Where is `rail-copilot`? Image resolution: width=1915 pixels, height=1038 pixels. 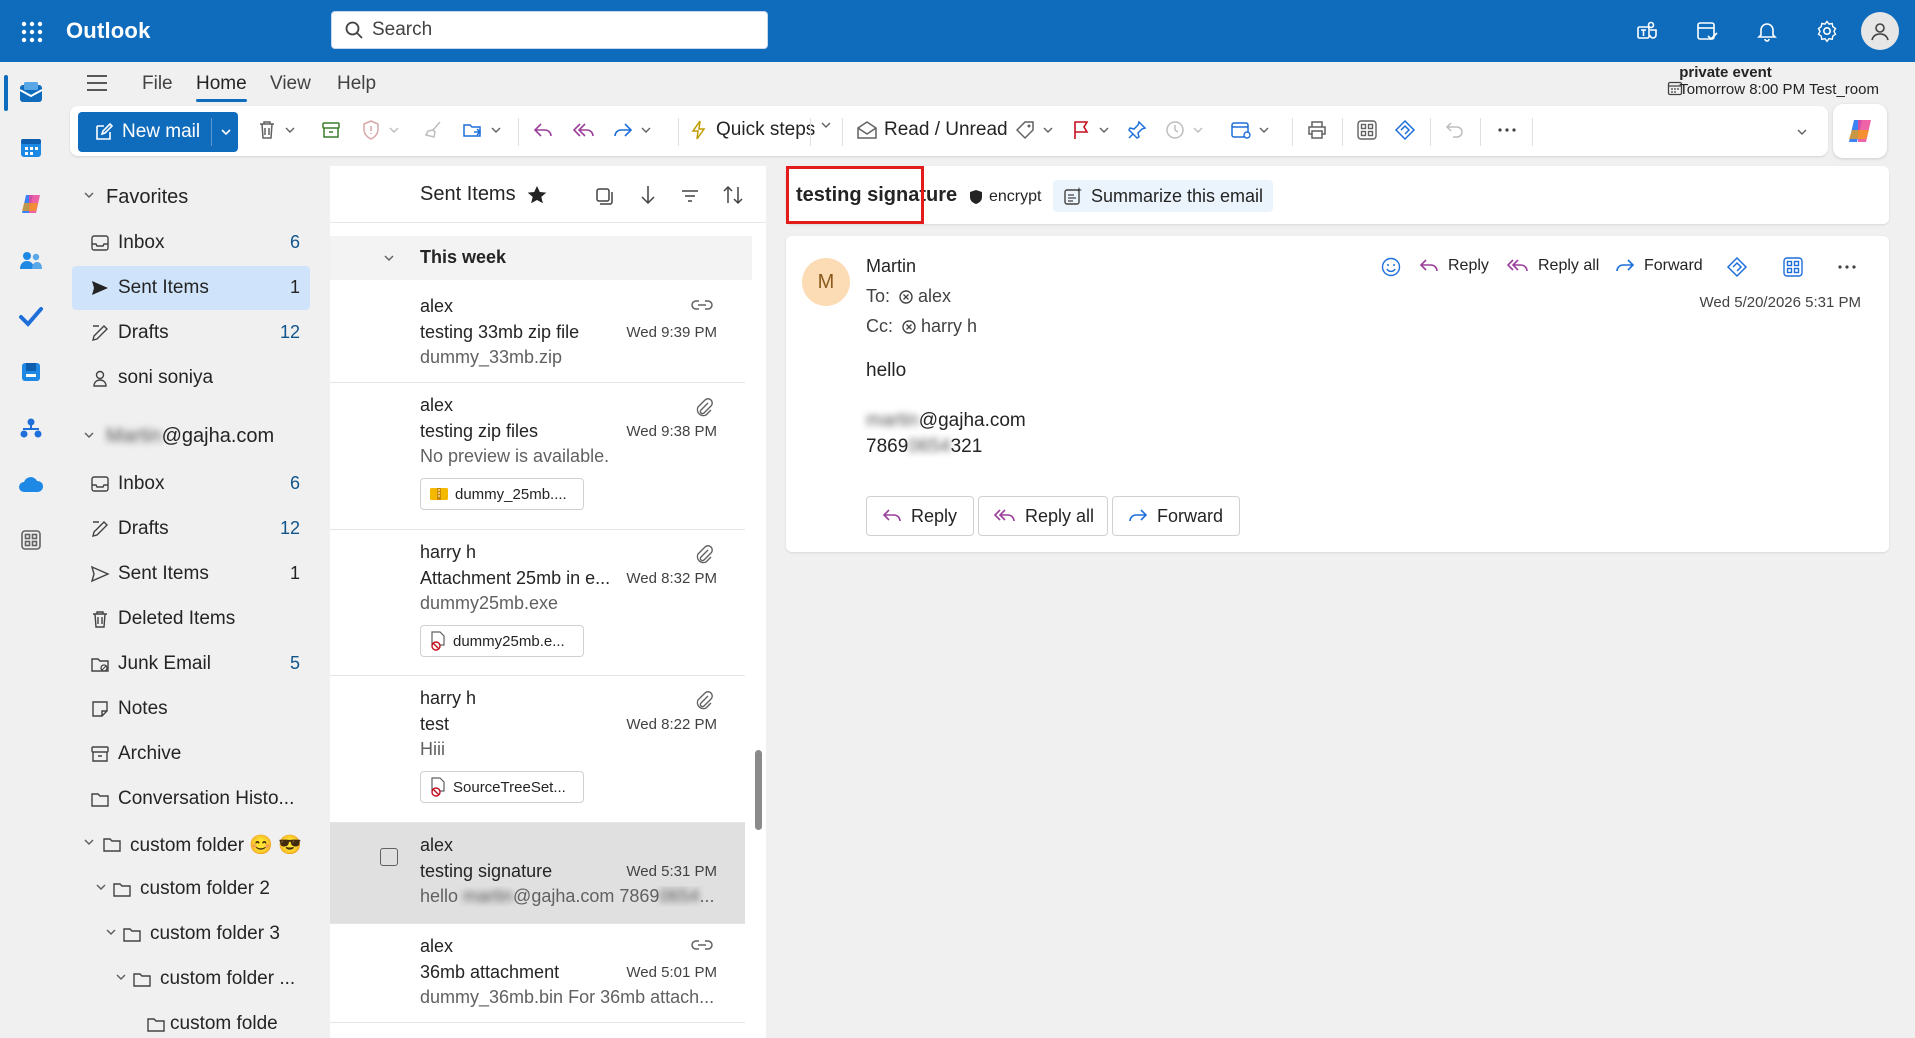
rail-copilot is located at coordinates (31, 204).